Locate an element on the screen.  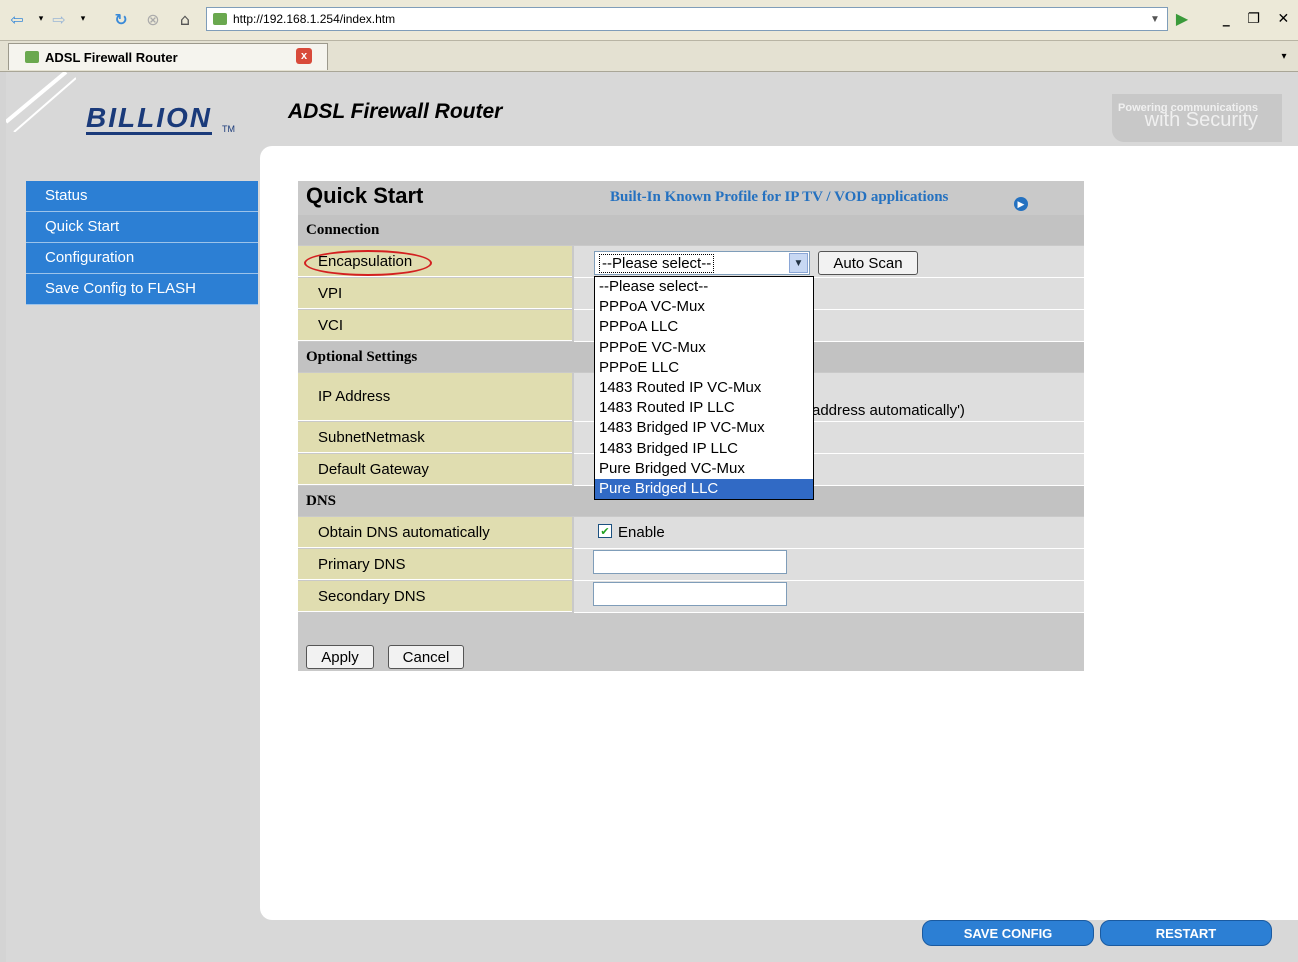
obtain-dns-checkbox: ✔ is located at coordinates (605, 531).